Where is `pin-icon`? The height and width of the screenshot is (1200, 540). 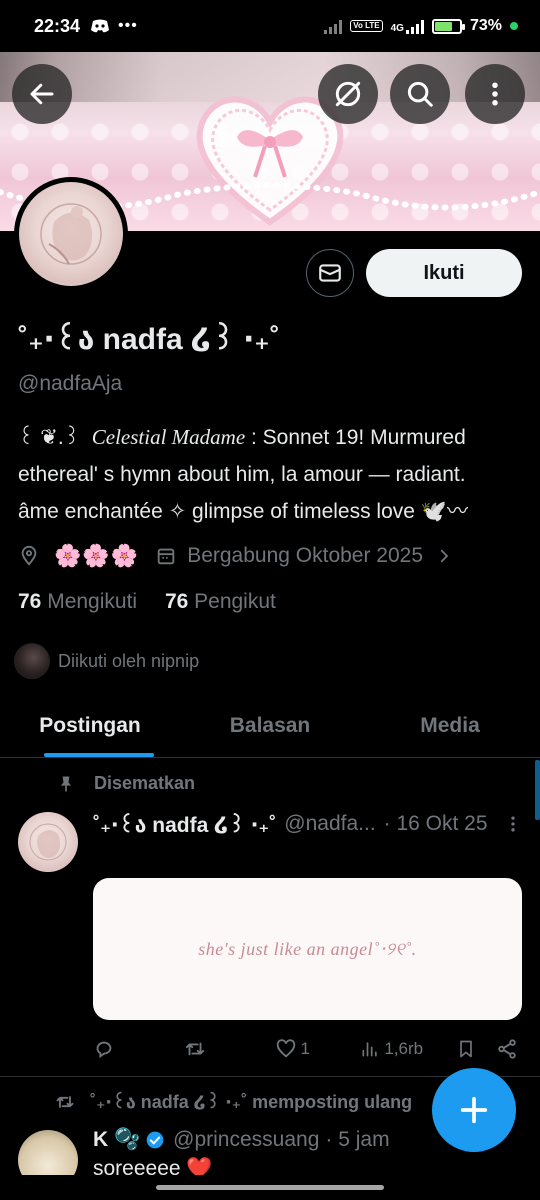 pin-icon is located at coordinates (66, 783).